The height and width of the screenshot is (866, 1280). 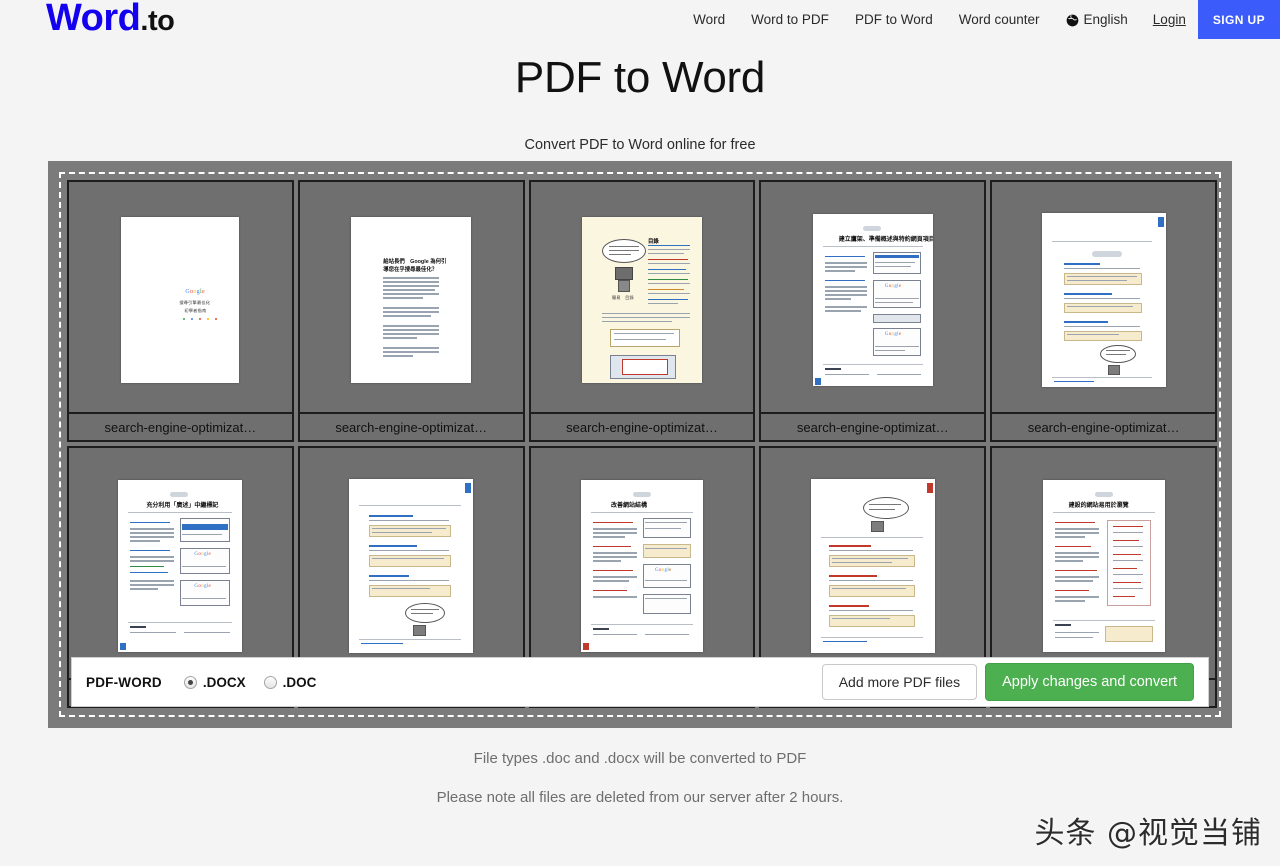 What do you see at coordinates (894, 19) in the screenshot?
I see `nav-item-pdf-to-word: PDF to Word` at bounding box center [894, 19].